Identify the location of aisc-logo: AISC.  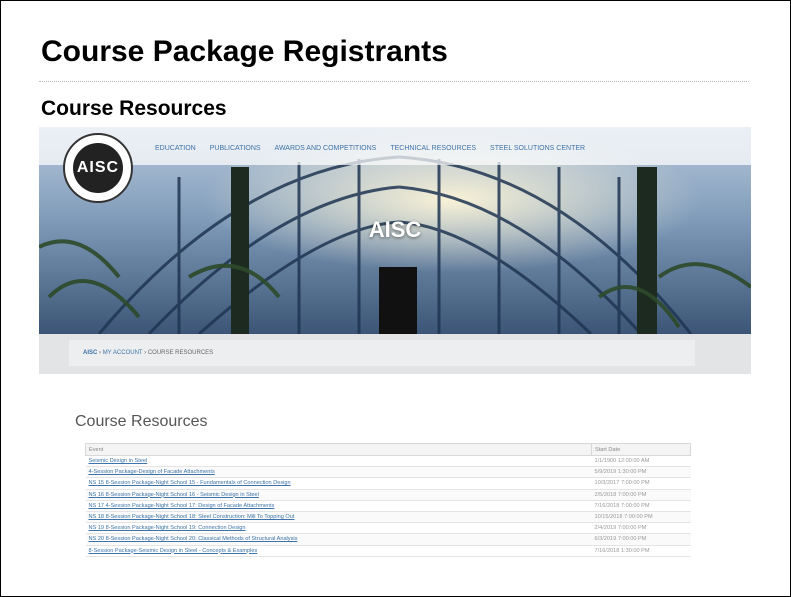
(98, 168).